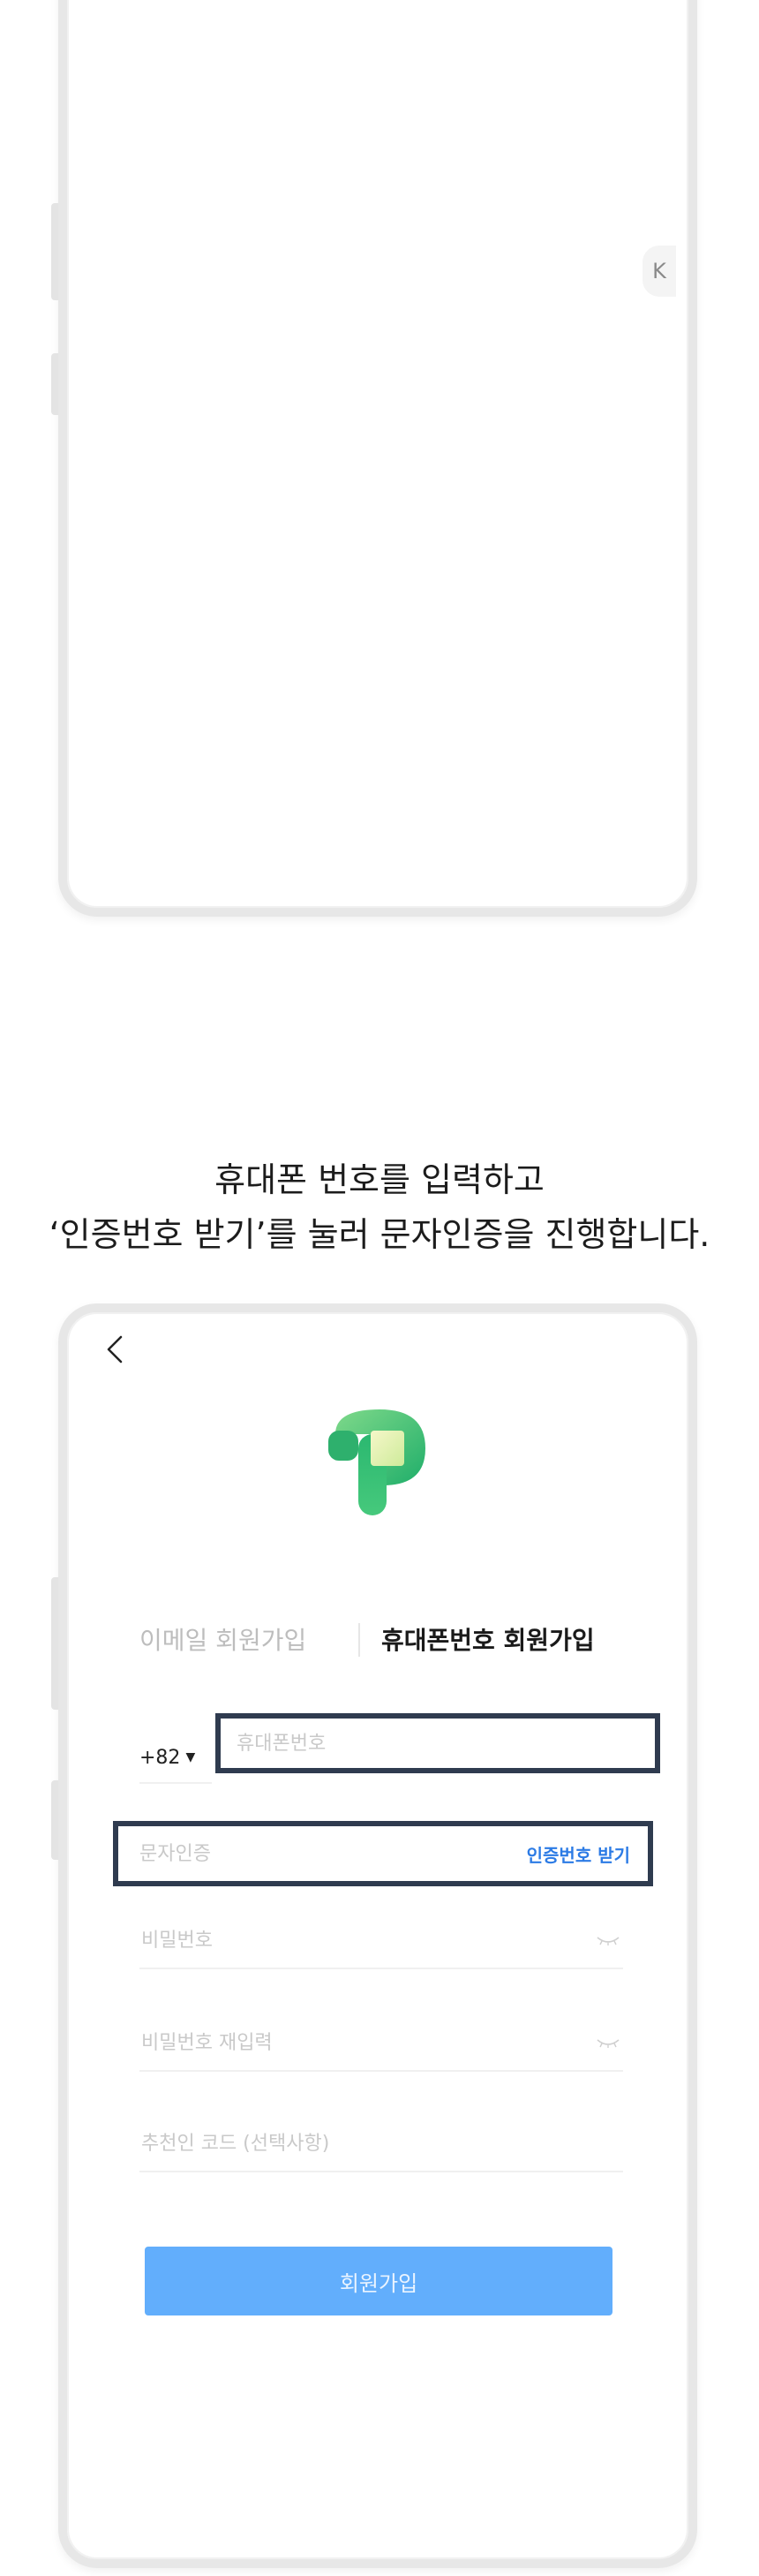 This screenshot has width=759, height=2576. Describe the element at coordinates (659, 271) in the screenshot. I see `side-tab-k: K` at that location.